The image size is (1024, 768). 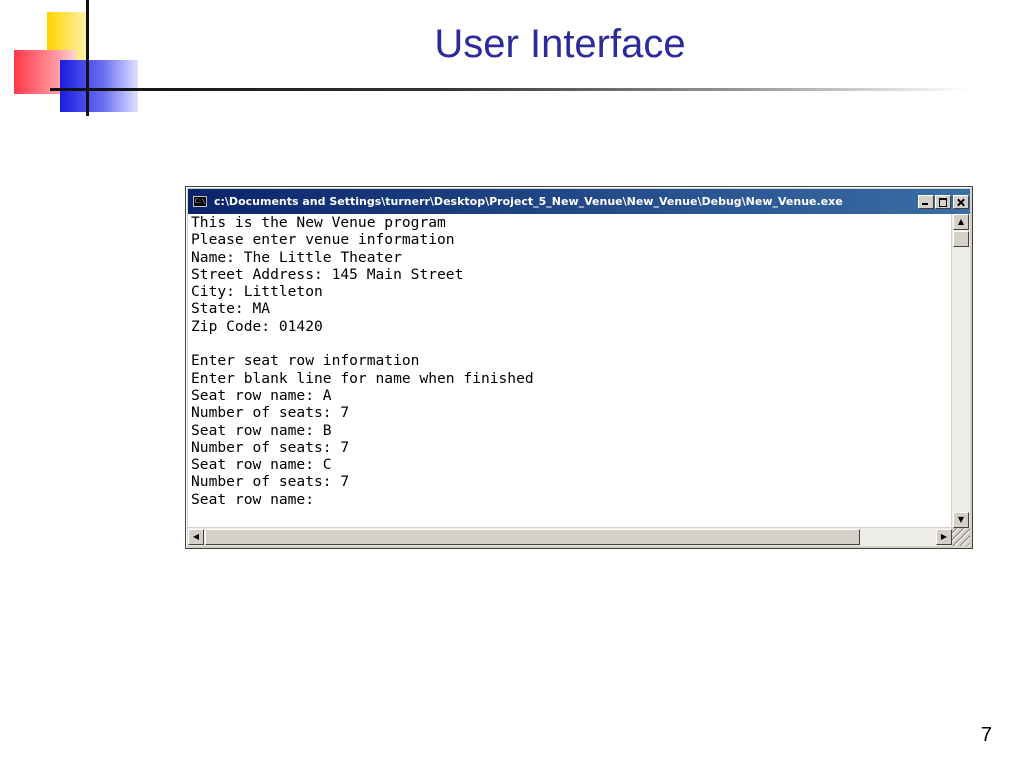 I want to click on vertical-scrollbar: ▲ ▼, so click(x=960, y=371).